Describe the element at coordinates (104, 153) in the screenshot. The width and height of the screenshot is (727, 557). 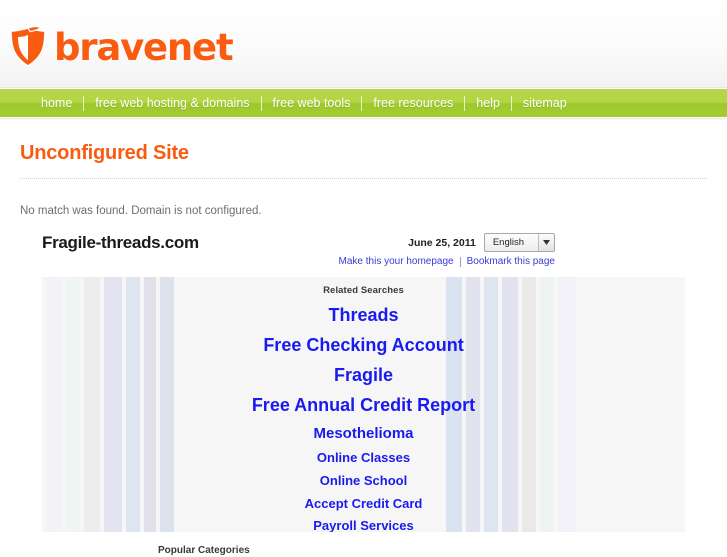
I see `page-title: Unconfigured Site` at that location.